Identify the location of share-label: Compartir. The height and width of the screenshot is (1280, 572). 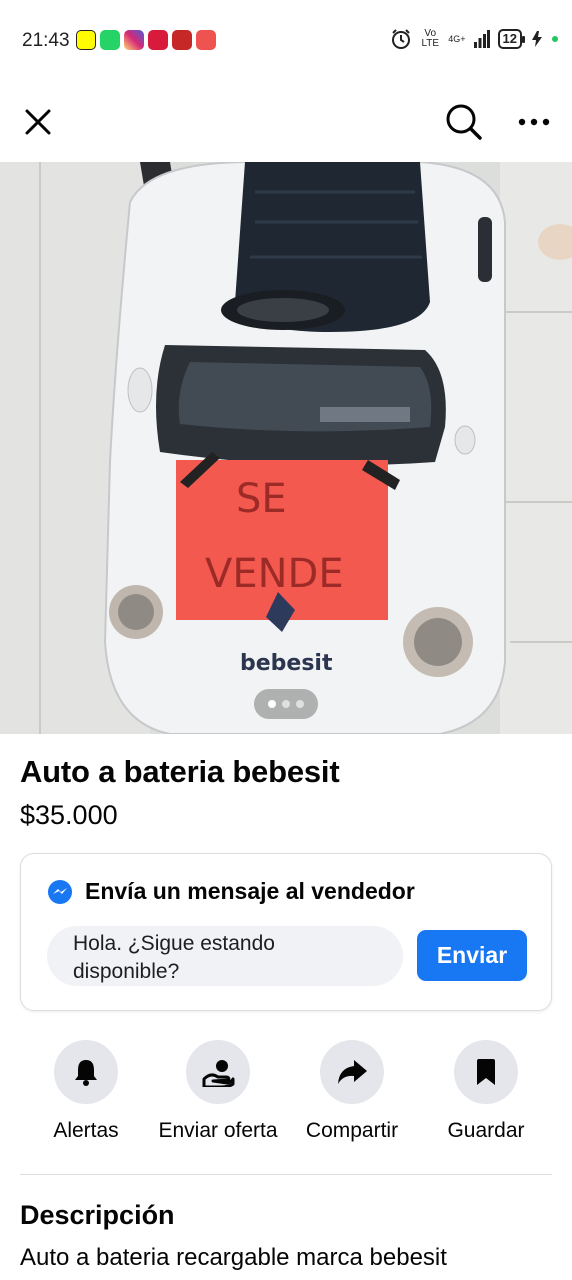
(352, 1130).